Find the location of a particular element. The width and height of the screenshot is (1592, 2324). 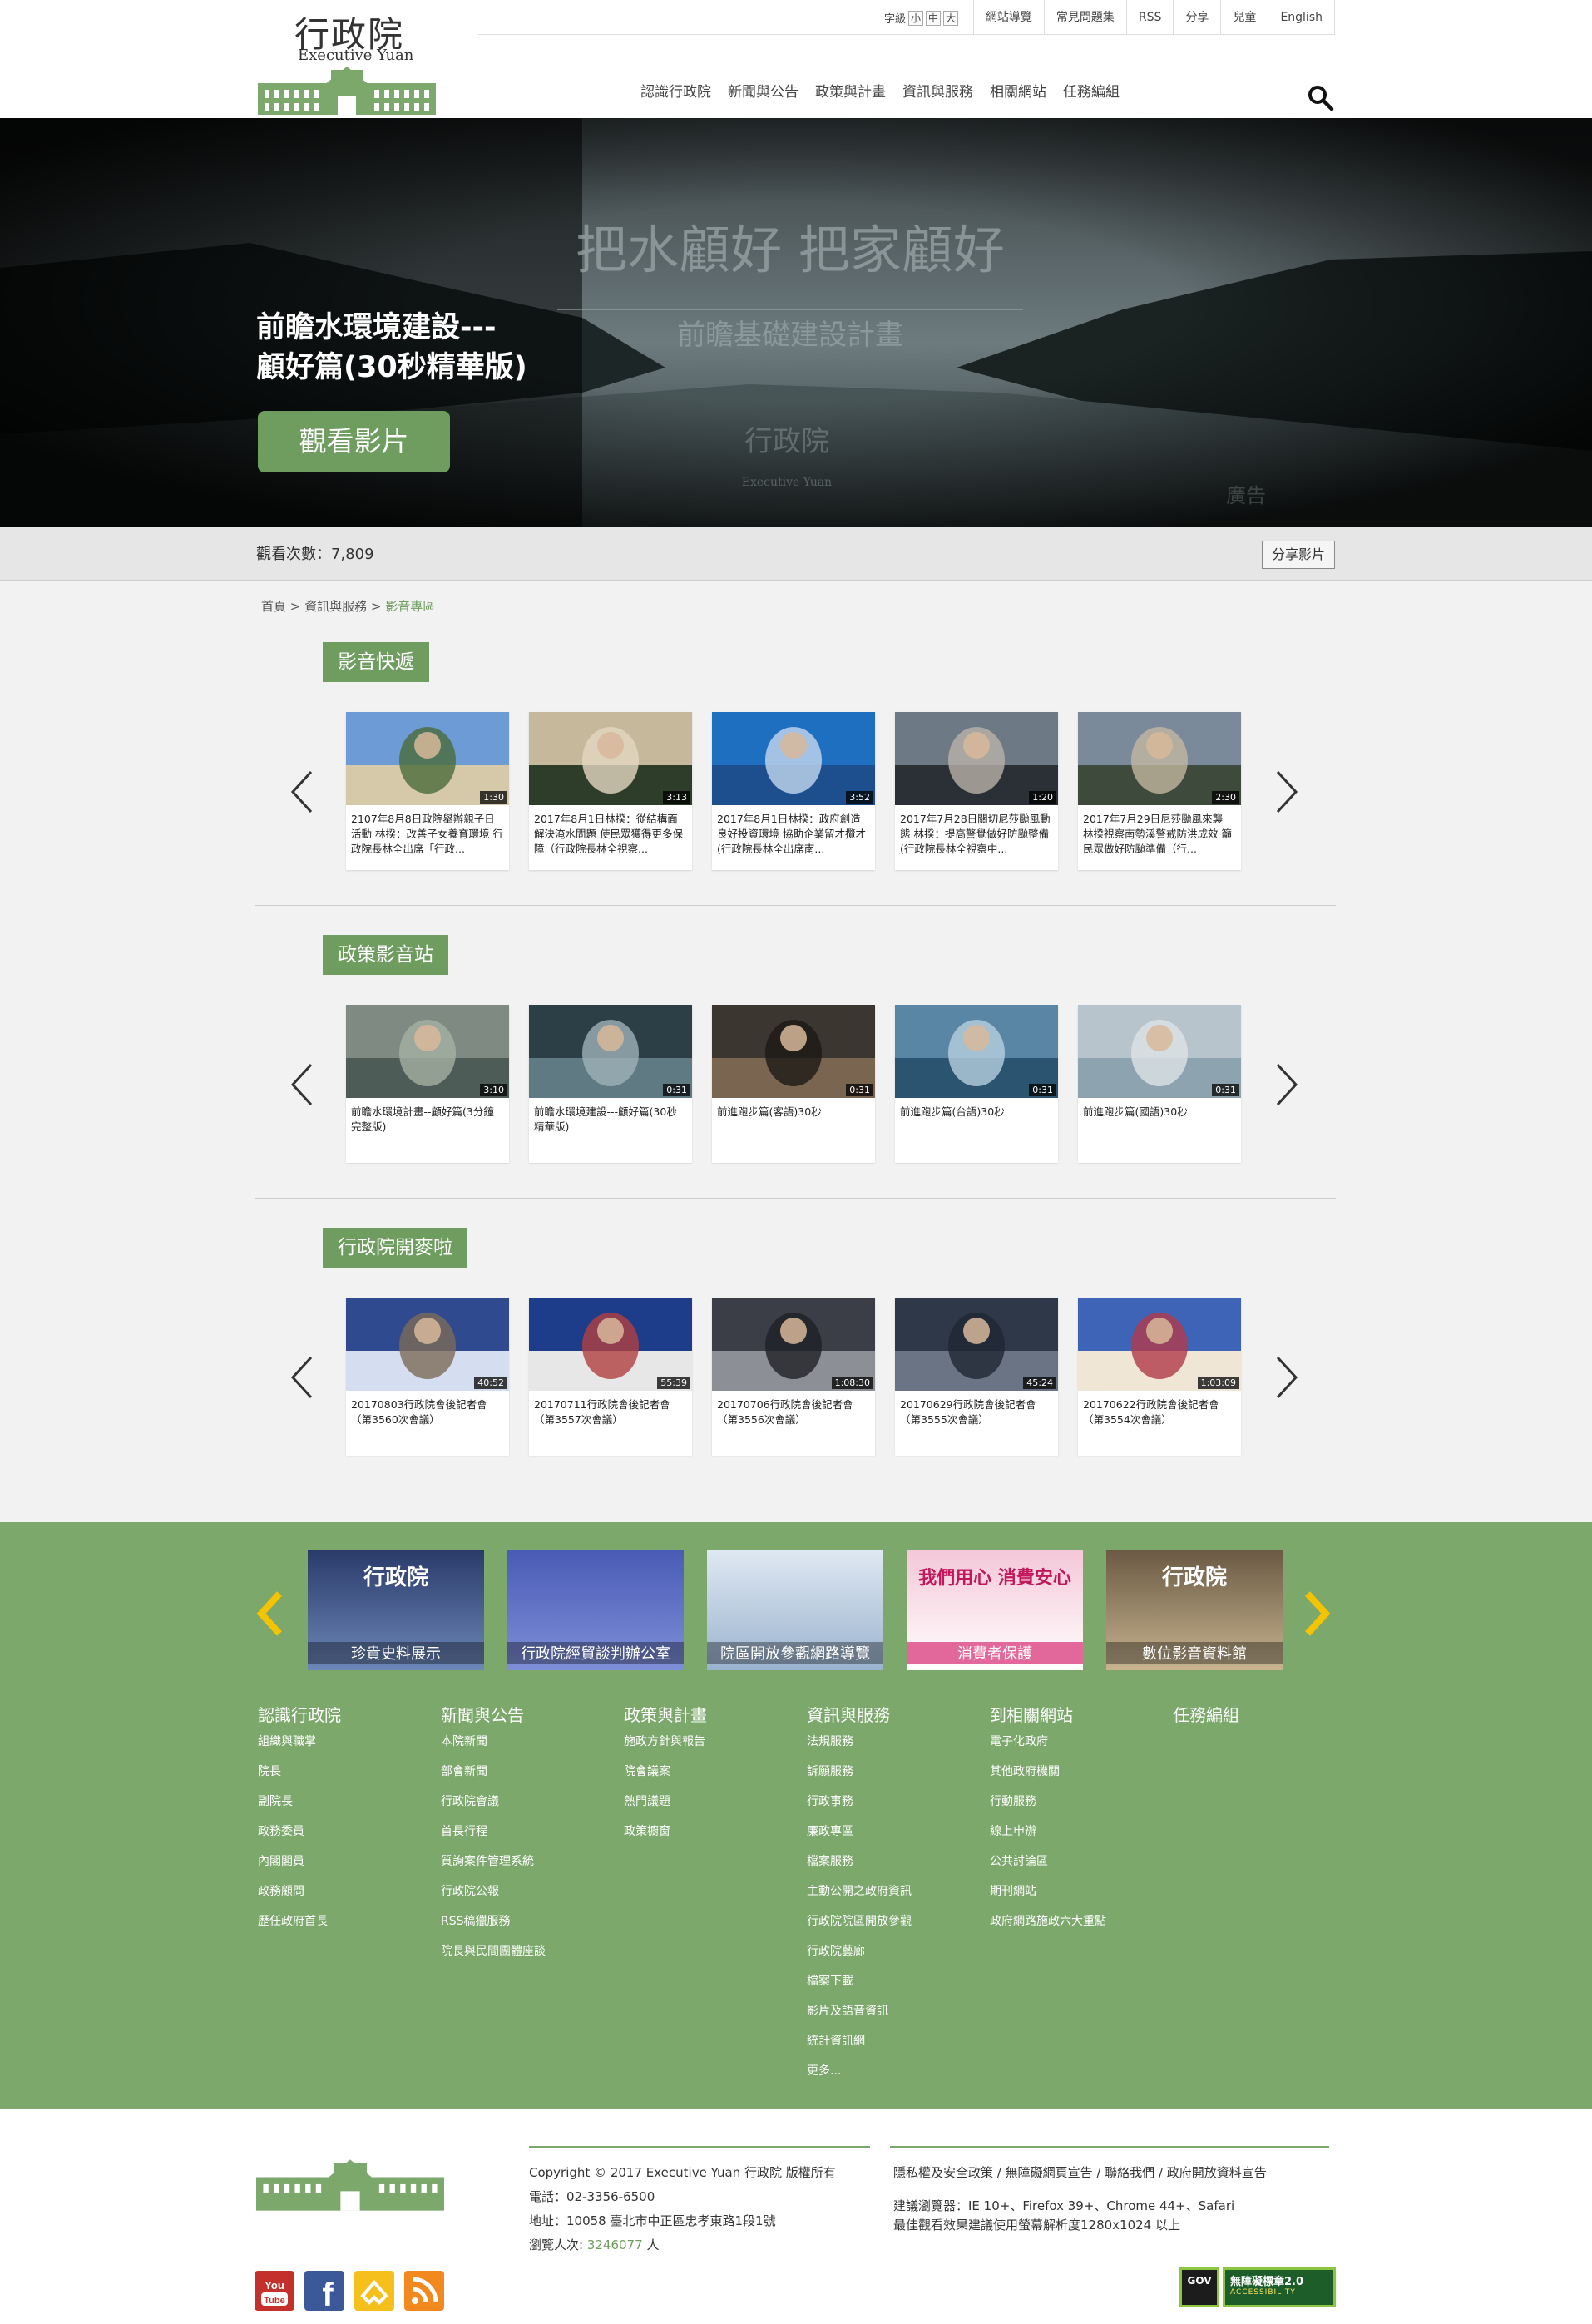

footer-link: 政策櫥窗 is located at coordinates (665, 1838).